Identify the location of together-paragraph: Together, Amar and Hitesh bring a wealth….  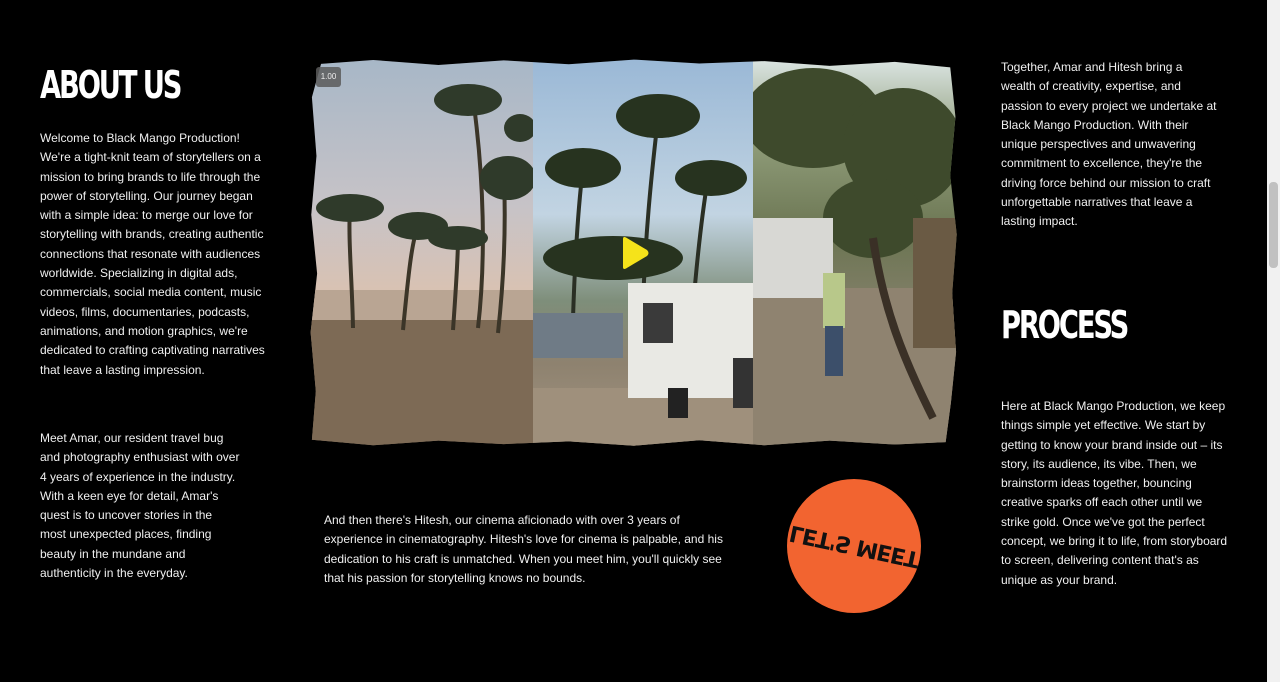
(1109, 144).